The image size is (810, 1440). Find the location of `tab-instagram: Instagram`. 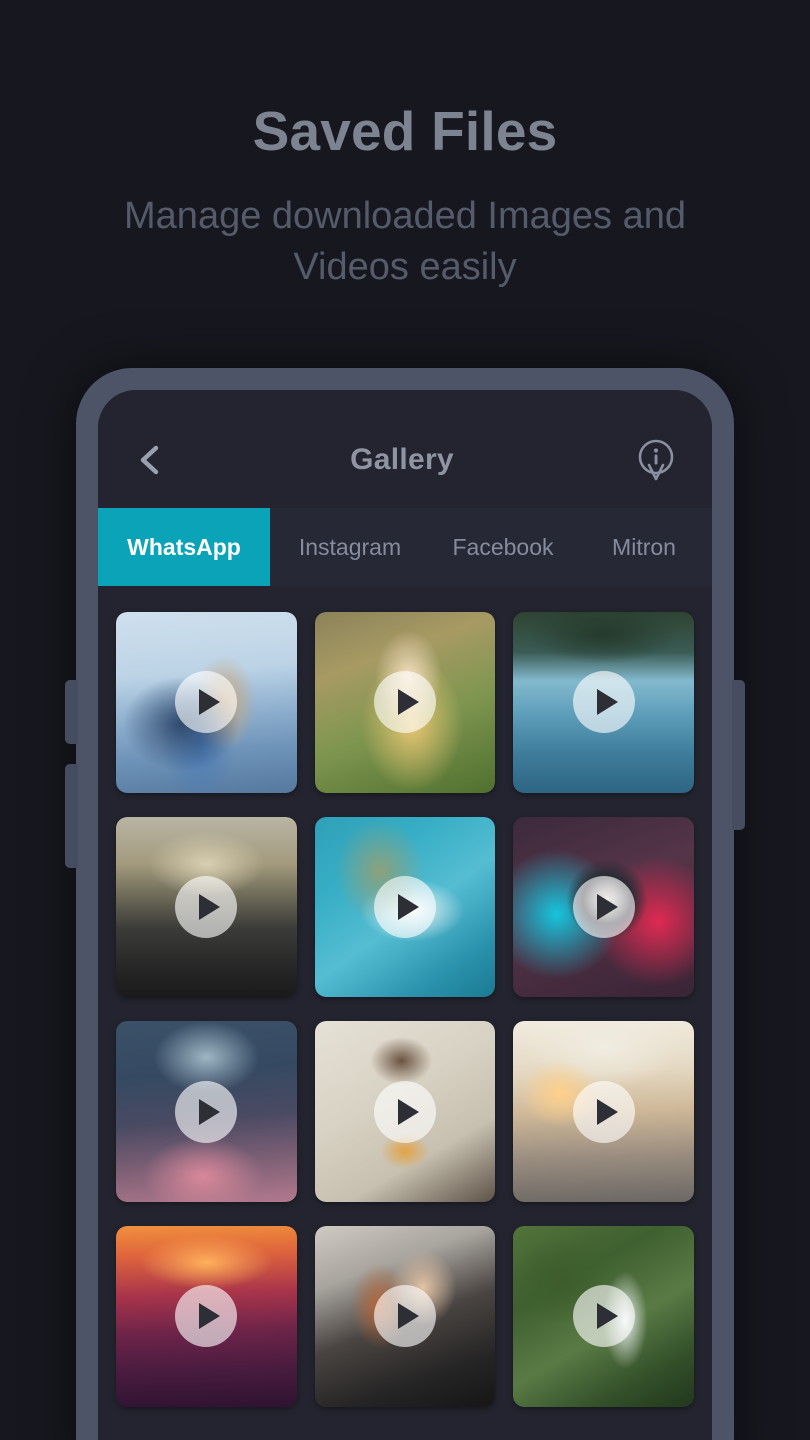

tab-instagram: Instagram is located at coordinates (350, 547).